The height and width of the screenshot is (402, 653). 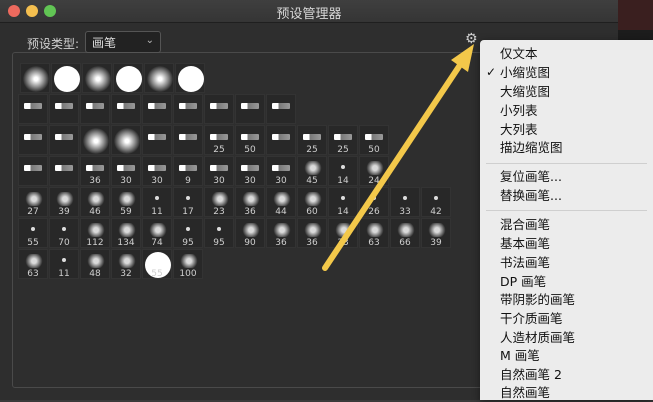 I want to click on menu-item-stroke-thumbnail: 描边缩览图, so click(x=531, y=148).